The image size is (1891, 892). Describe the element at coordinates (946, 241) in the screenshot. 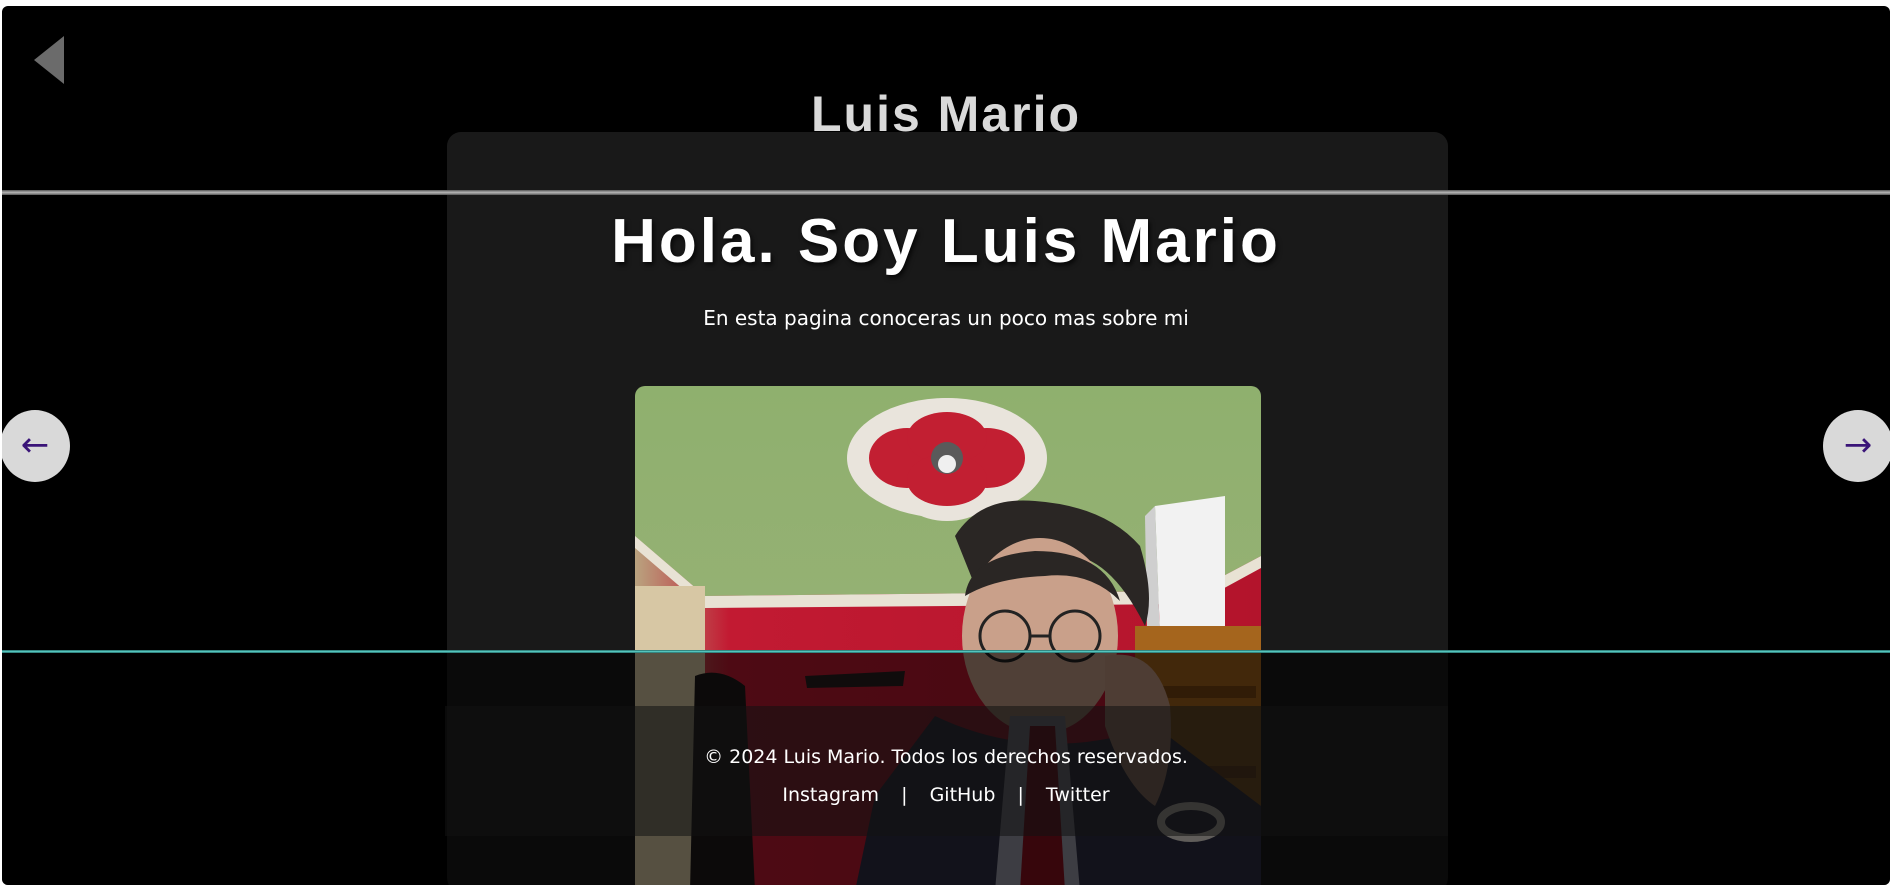

I see `hero-title: Hola. Soy Luis Mario` at that location.